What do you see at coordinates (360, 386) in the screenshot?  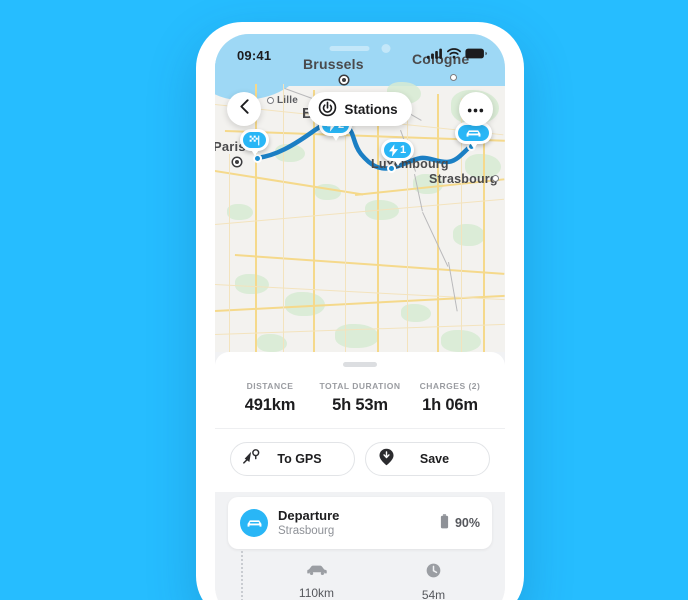 I see `stat-label: TOTAL DURATION` at bounding box center [360, 386].